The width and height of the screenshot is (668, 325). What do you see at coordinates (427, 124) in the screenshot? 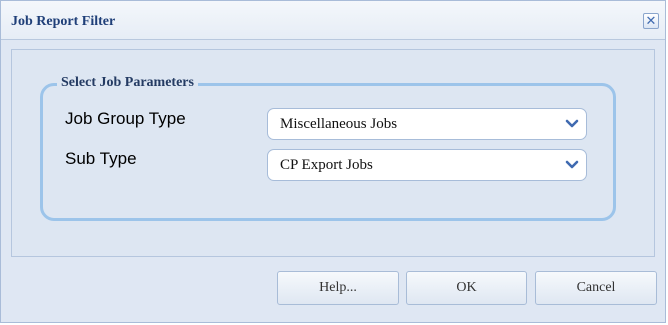
I see `job-group-type-select: Miscellaneous Jobs` at bounding box center [427, 124].